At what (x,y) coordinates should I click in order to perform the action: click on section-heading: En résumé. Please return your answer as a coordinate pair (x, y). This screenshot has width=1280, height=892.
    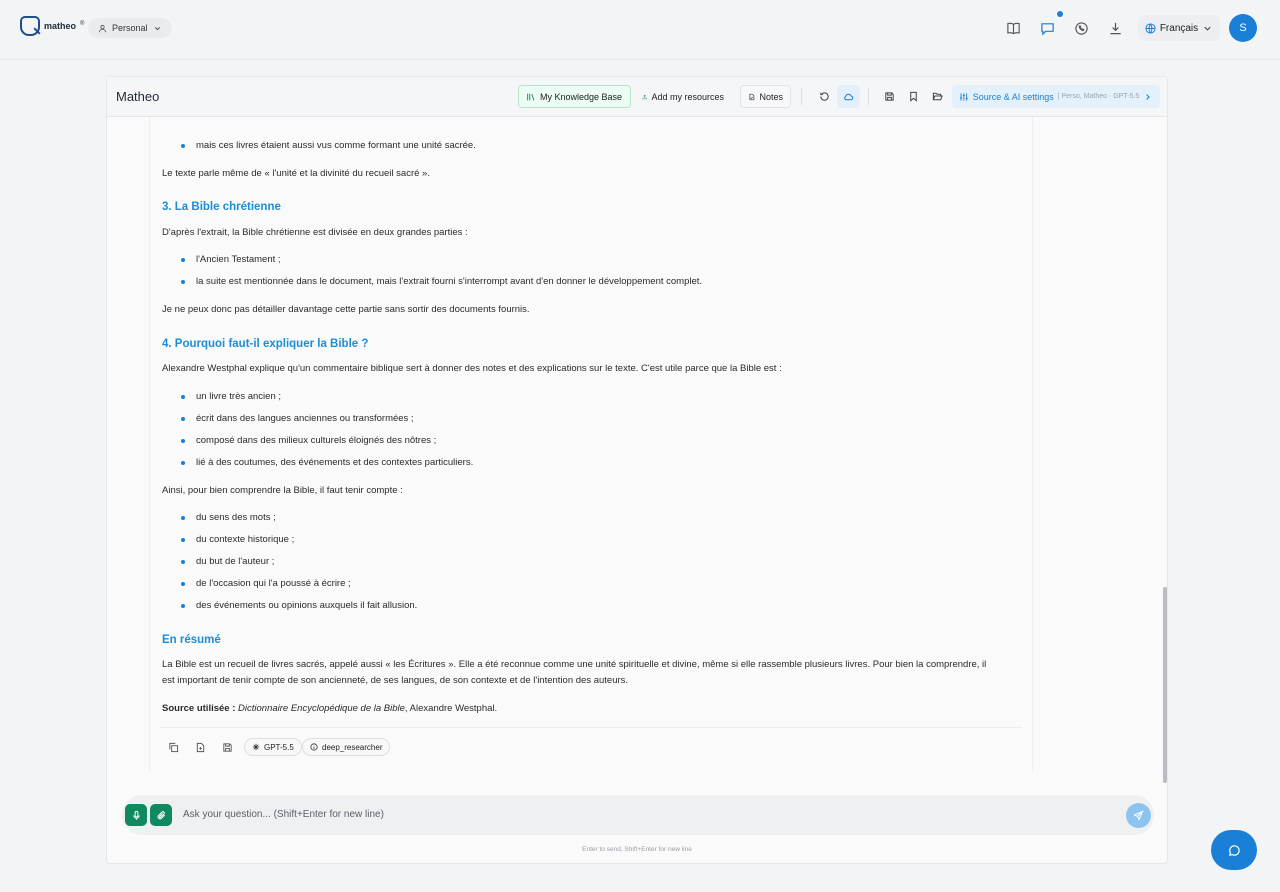
    Looking at the image, I should click on (191, 640).